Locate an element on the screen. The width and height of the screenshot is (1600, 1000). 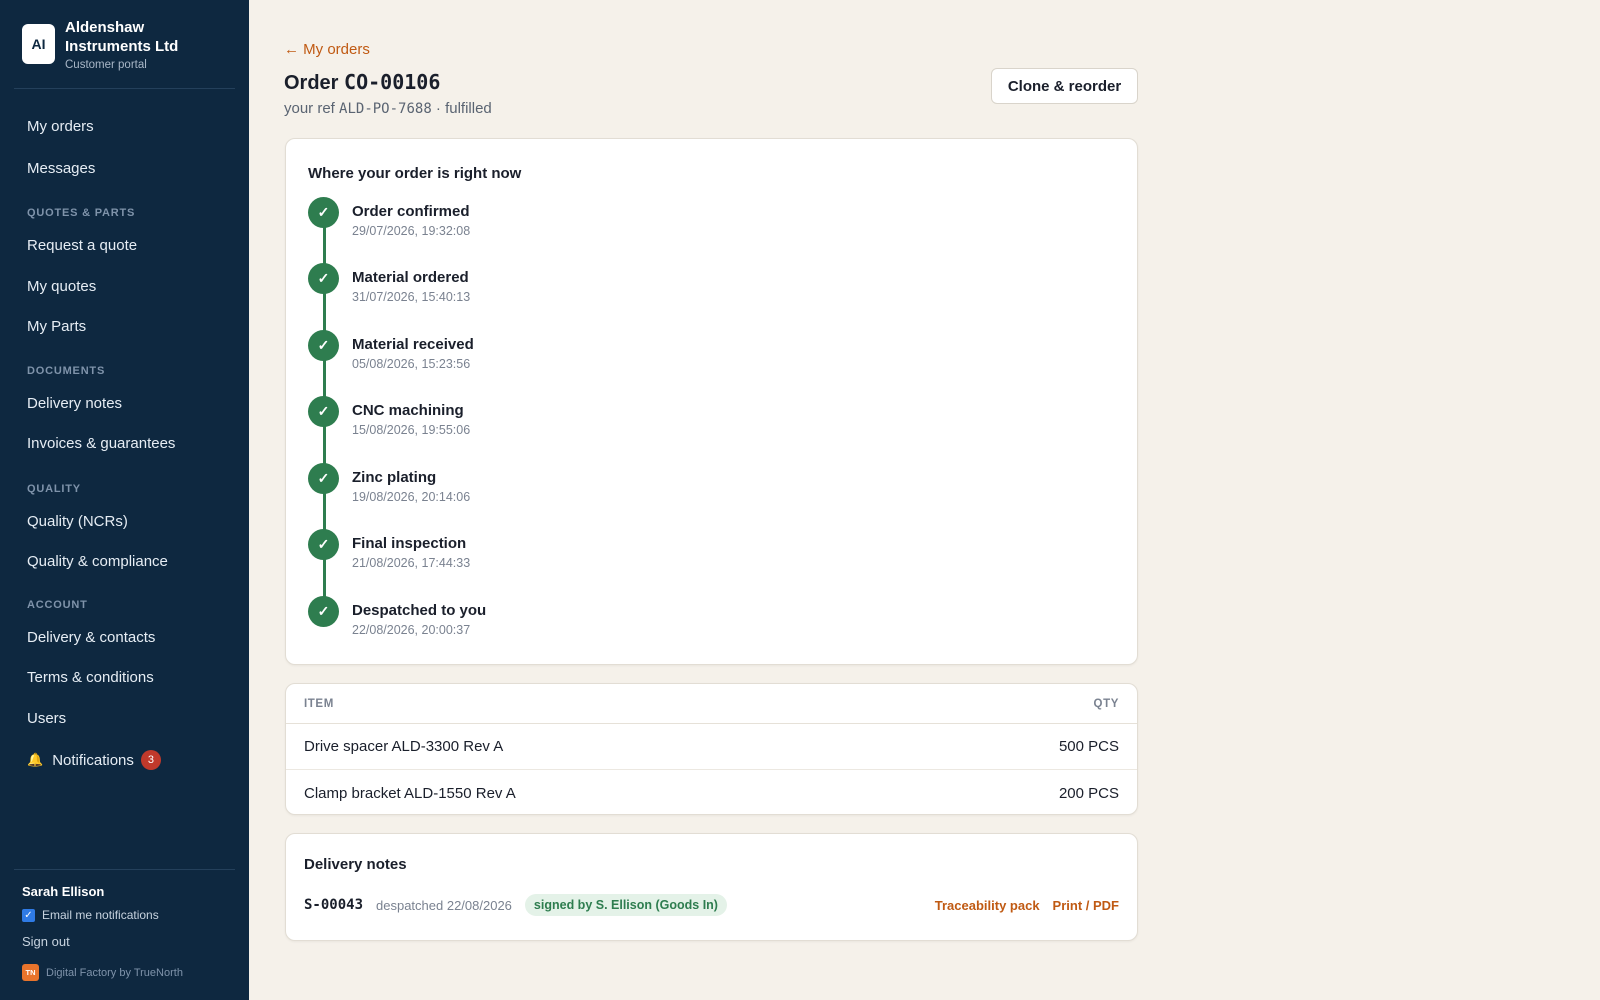
back-to-orders-link: ← My orders is located at coordinates (327, 49).